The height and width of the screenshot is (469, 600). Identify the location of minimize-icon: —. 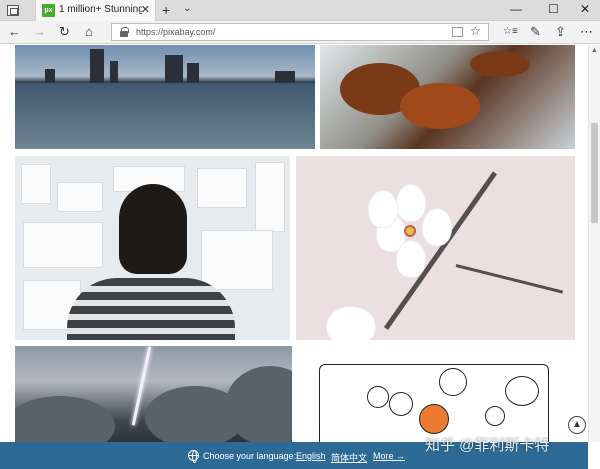
(516, 9).